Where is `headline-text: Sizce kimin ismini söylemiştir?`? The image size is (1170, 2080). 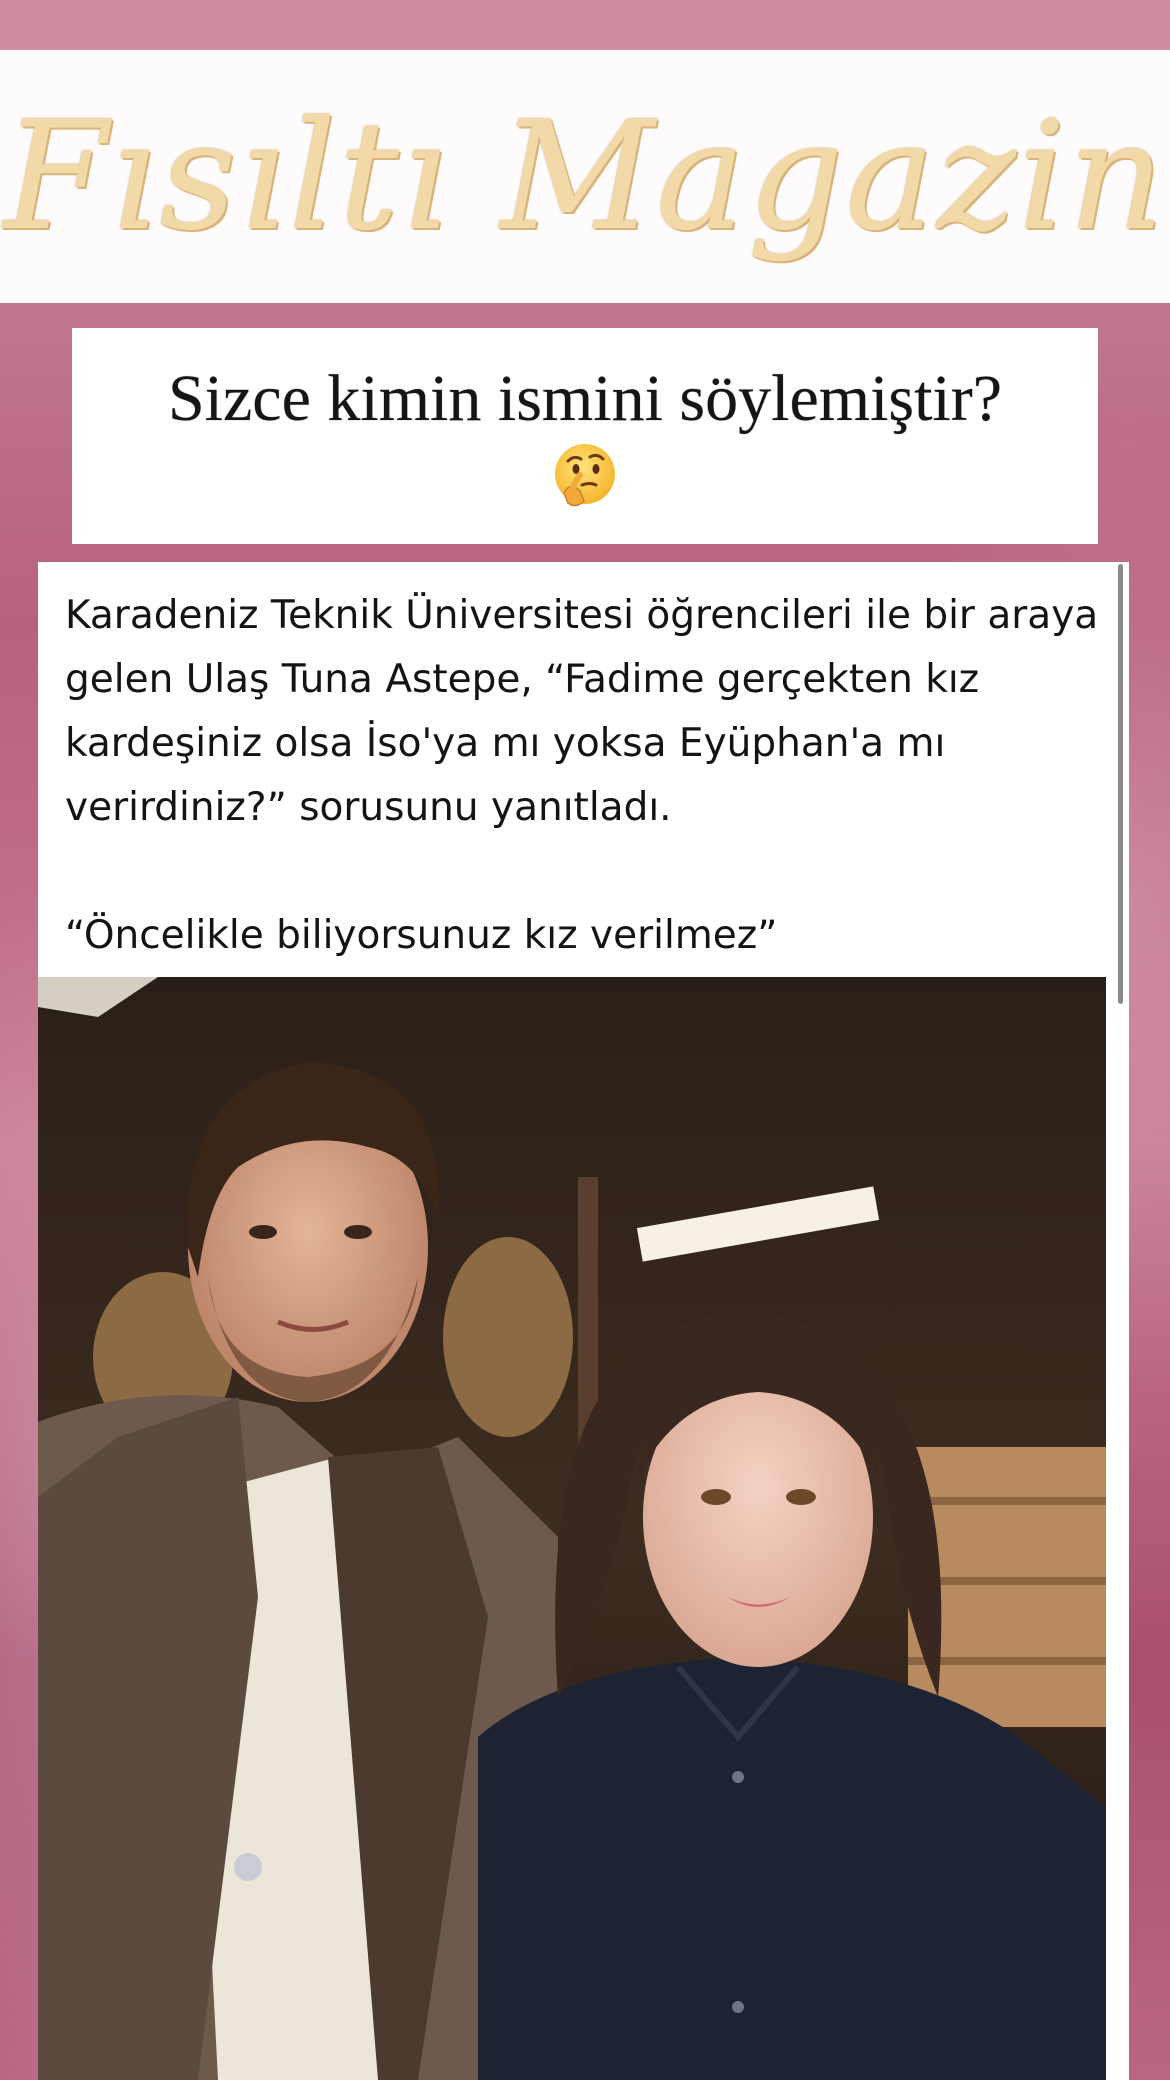 headline-text: Sizce kimin ismini söylemiştir? is located at coordinates (585, 398).